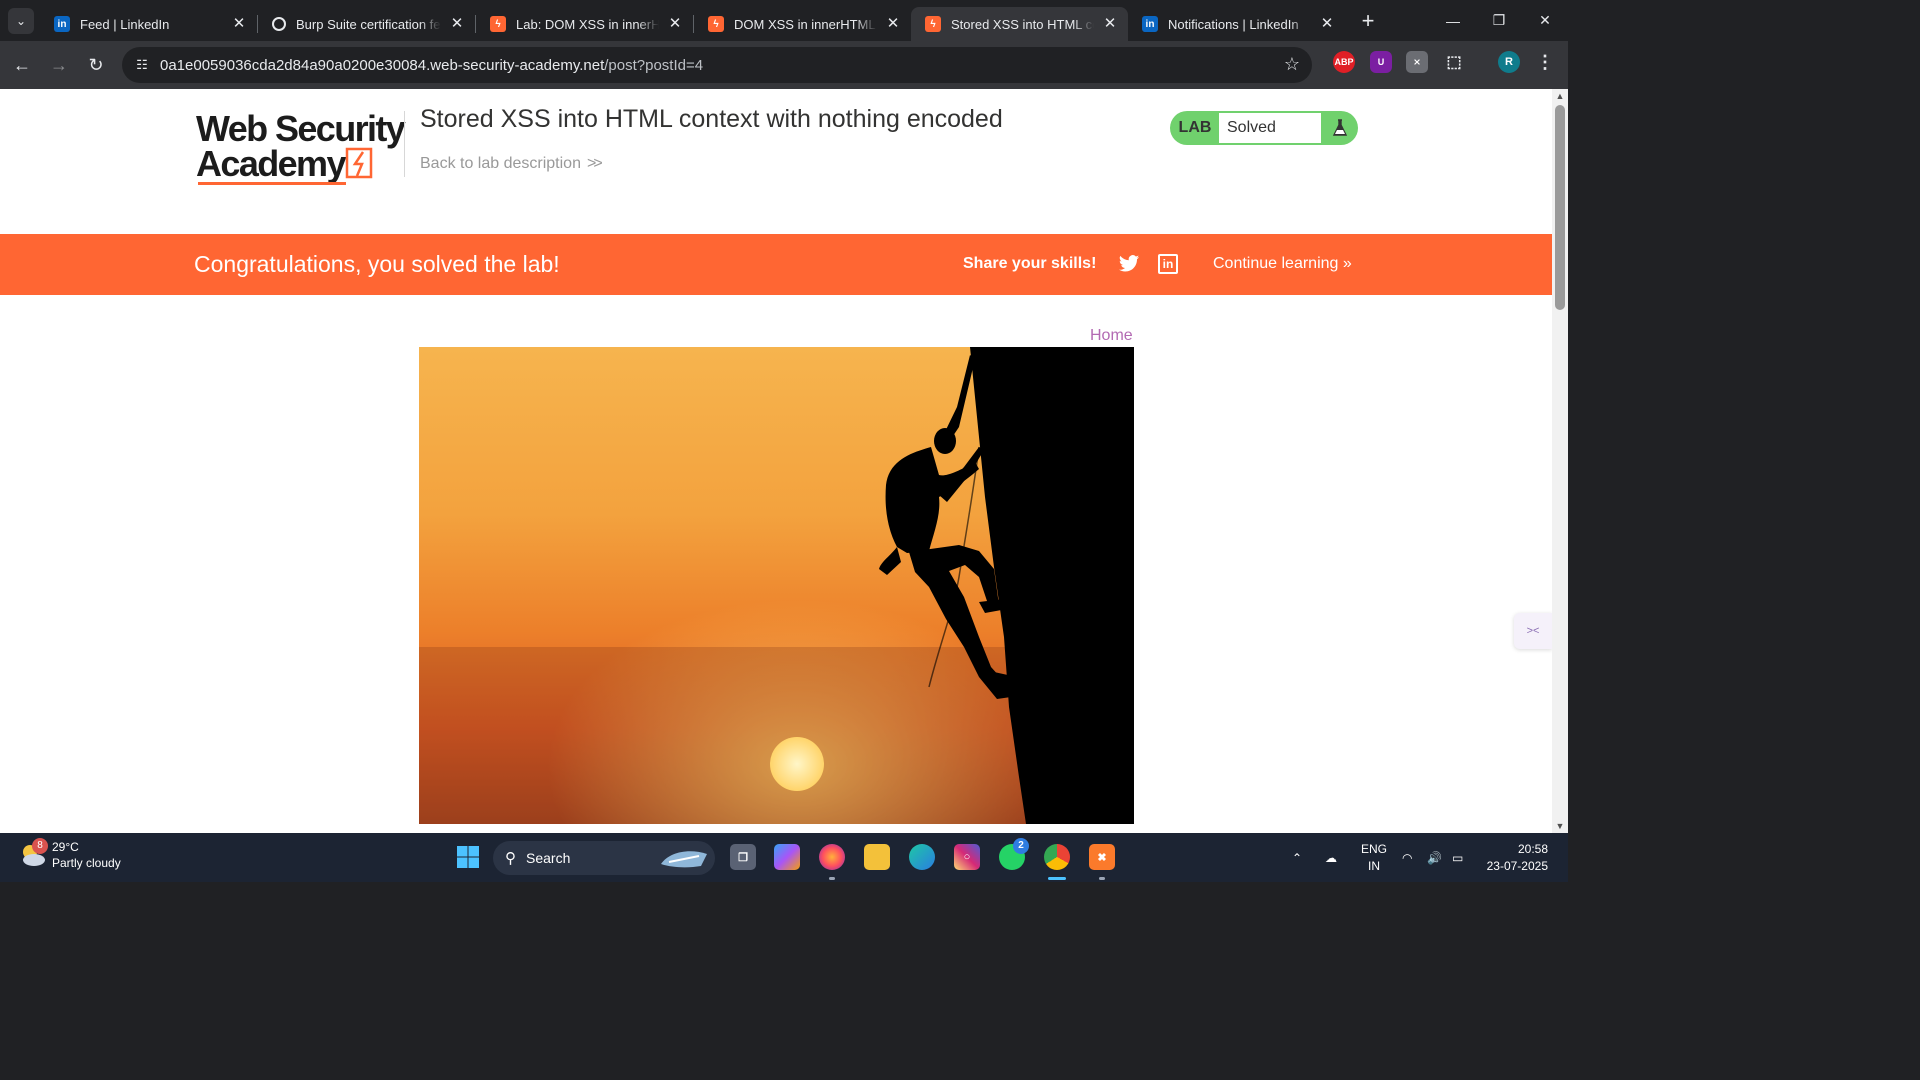 This screenshot has width=1920, height=1080. What do you see at coordinates (1454, 62) in the screenshot?
I see `extensions-puzzle-icon: ⬚` at bounding box center [1454, 62].